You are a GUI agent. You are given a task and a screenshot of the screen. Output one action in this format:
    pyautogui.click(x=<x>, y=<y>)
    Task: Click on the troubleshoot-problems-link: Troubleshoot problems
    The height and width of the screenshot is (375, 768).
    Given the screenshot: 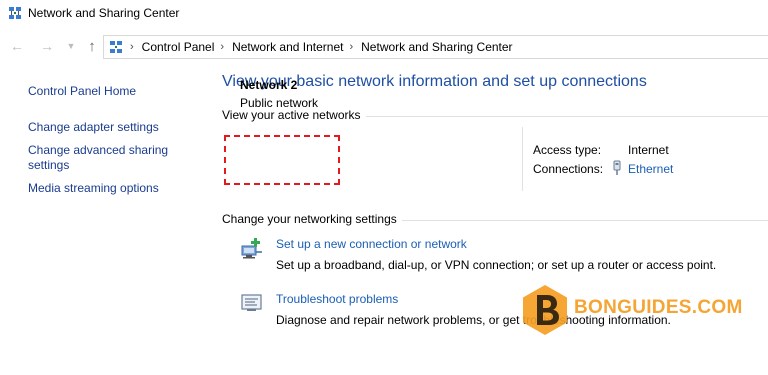 What is the action you would take?
    pyautogui.click(x=337, y=299)
    